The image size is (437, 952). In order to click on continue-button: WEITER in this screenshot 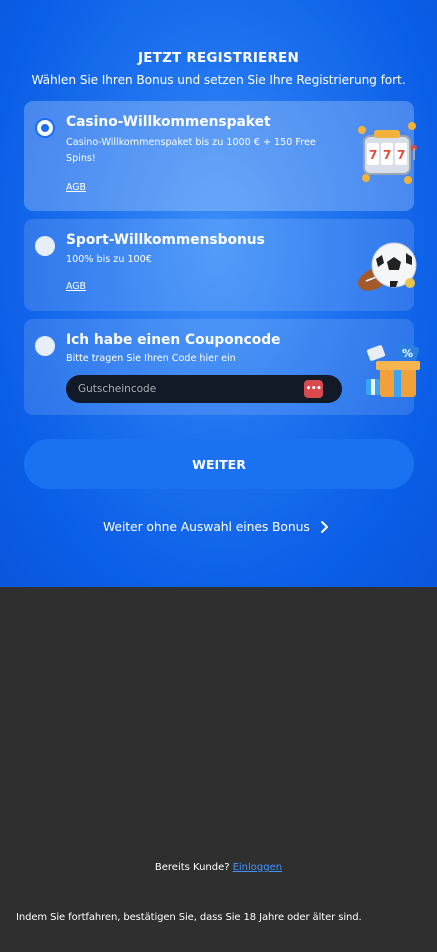, I will do `click(219, 464)`.